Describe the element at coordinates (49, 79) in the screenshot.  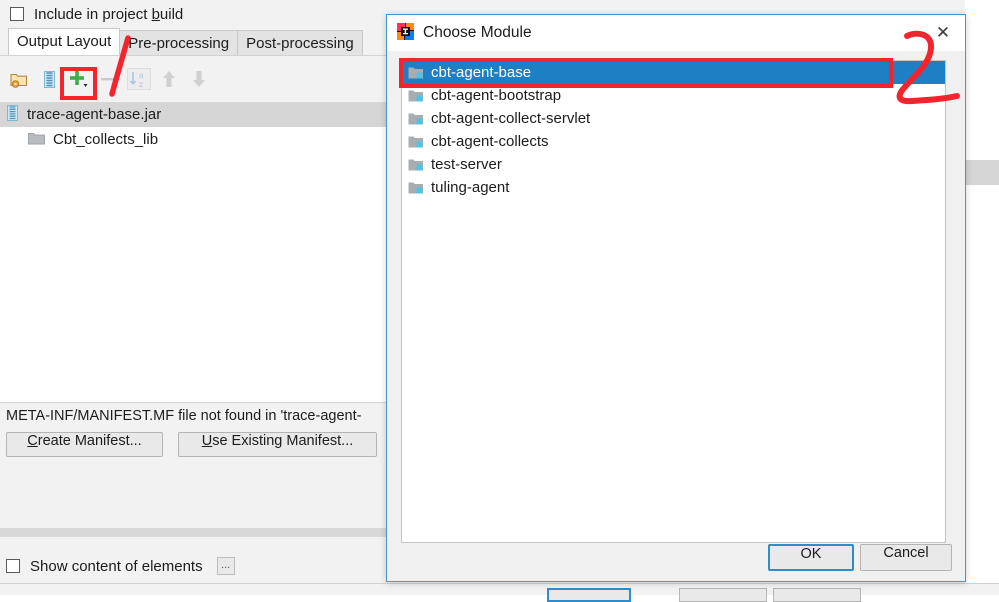
I see `add-archive-icon` at that location.